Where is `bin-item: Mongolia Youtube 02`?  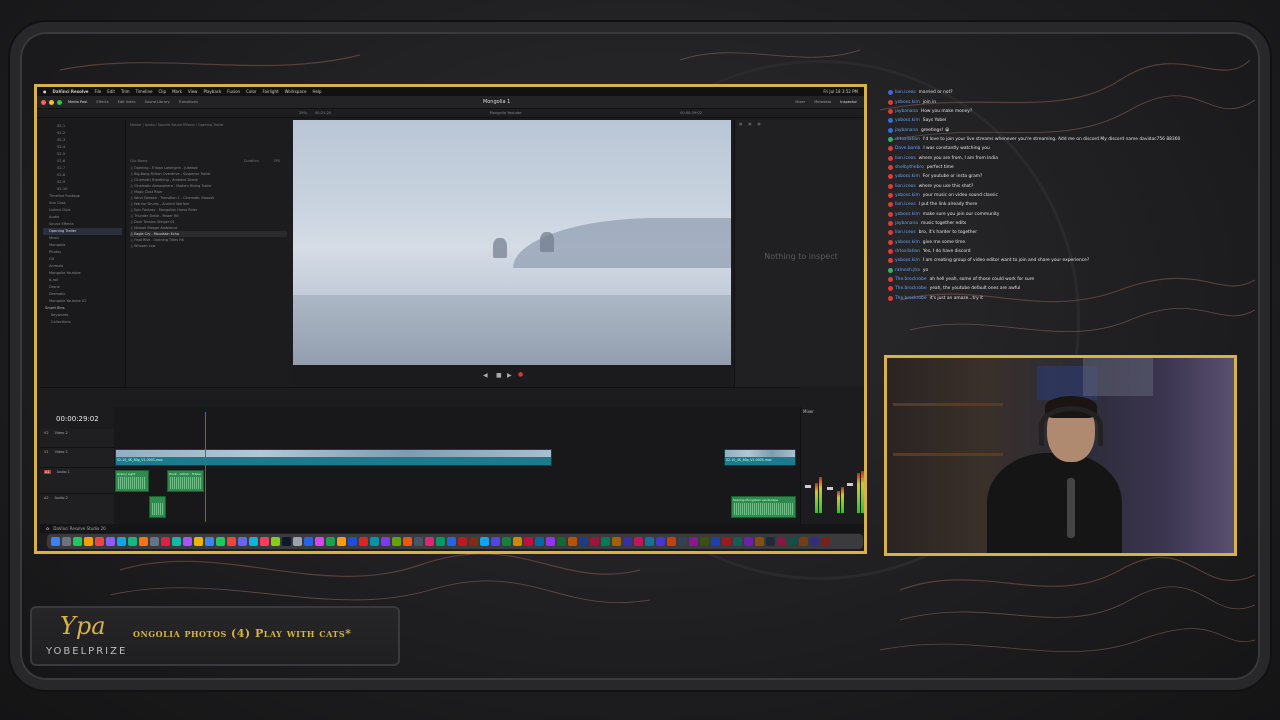
bin-item: Mongolia Youtube 02 is located at coordinates (82, 301).